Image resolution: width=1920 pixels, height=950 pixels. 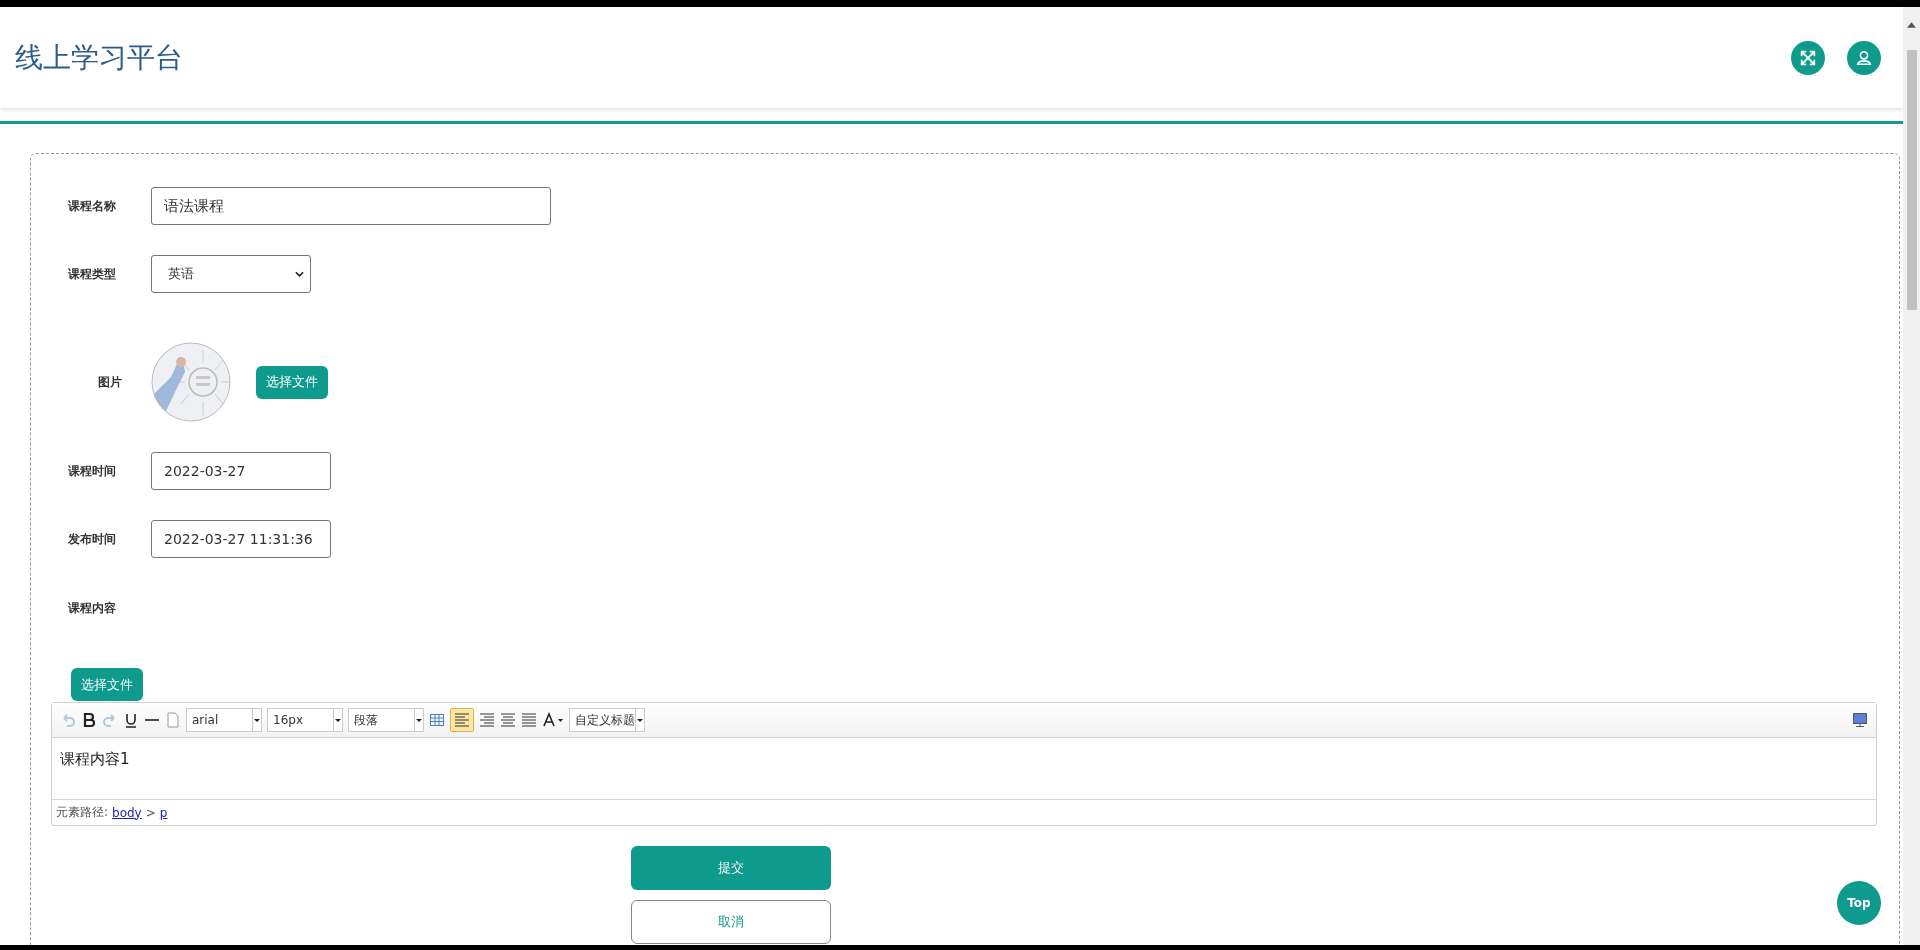 I want to click on field-label: 图片, so click(x=109, y=382).